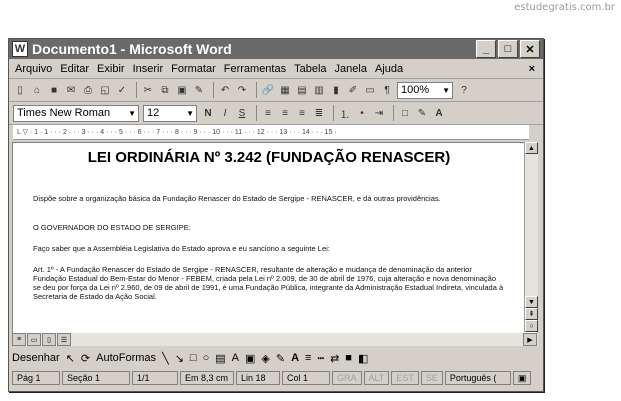 The height and width of the screenshot is (401, 621). What do you see at coordinates (155, 378) in the screenshot?
I see `status-pages: 1/1` at bounding box center [155, 378].